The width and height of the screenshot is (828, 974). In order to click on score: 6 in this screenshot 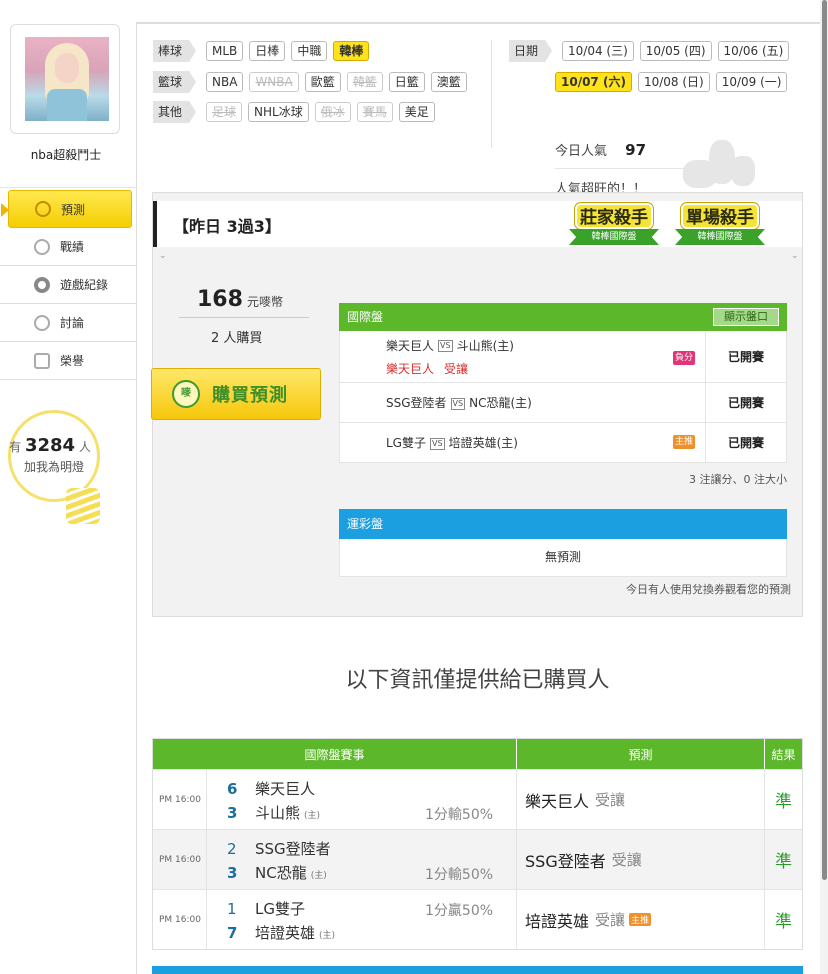, I will do `click(232, 789)`.